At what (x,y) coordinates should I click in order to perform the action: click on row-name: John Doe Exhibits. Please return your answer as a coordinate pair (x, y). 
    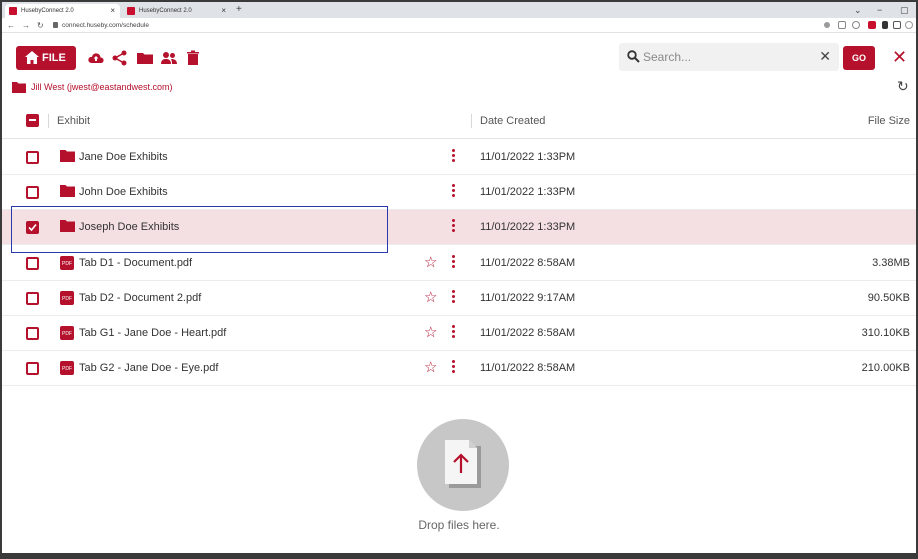
    Looking at the image, I should click on (123, 192).